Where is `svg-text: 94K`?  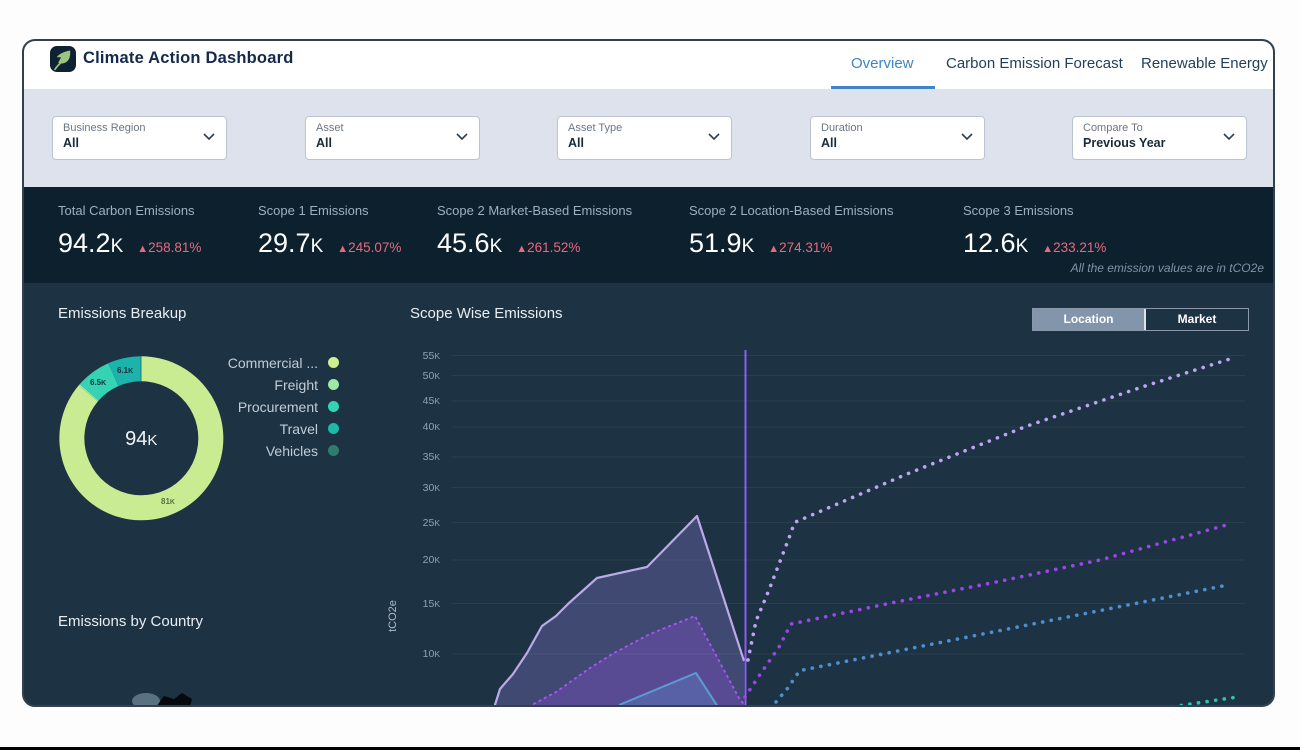 svg-text: 94K is located at coordinates (141, 439).